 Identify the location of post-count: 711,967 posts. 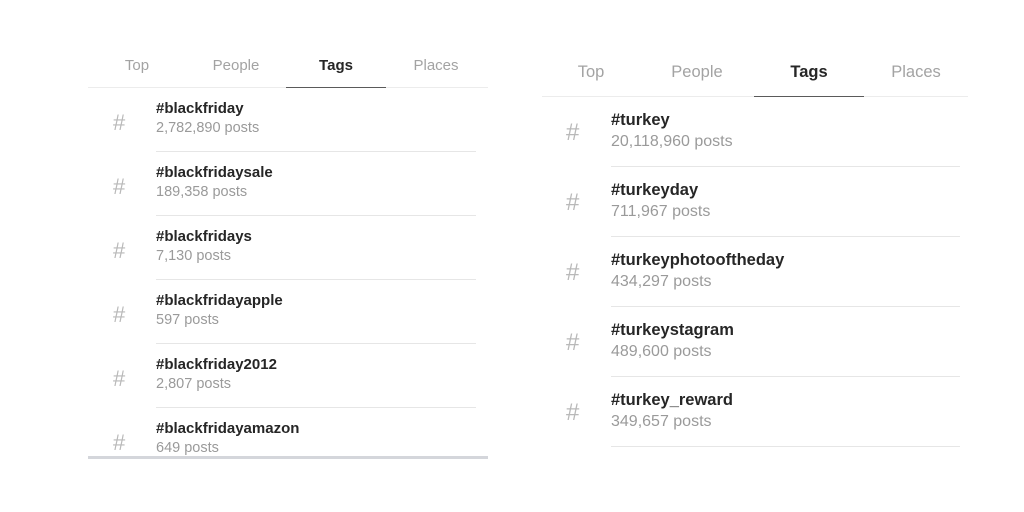
(661, 211).